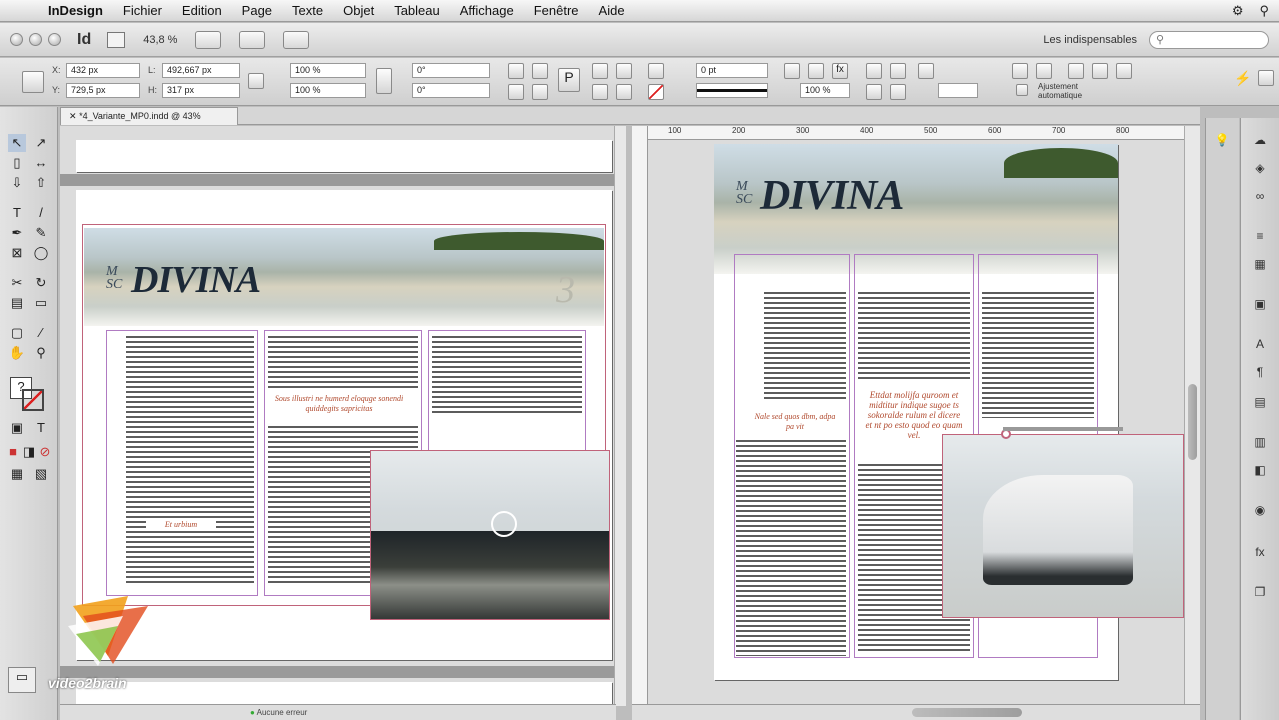 This screenshot has height=720, width=1279. What do you see at coordinates (816, 71) in the screenshot?
I see `drop-shadow-icon` at bounding box center [816, 71].